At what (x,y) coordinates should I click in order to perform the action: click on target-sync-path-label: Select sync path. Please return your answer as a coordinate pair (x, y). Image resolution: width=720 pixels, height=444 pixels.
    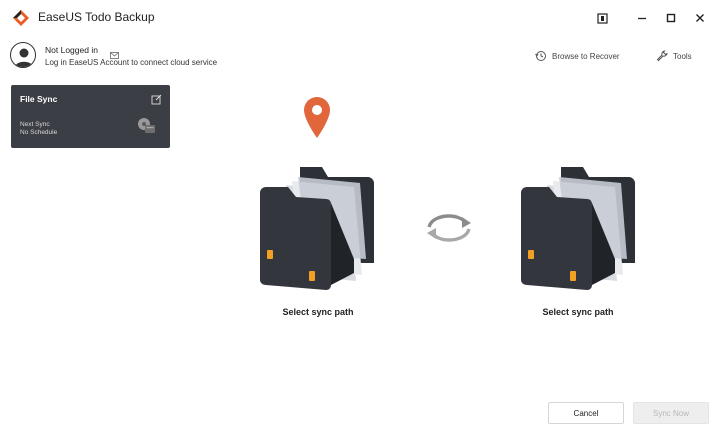
    Looking at the image, I should click on (578, 312).